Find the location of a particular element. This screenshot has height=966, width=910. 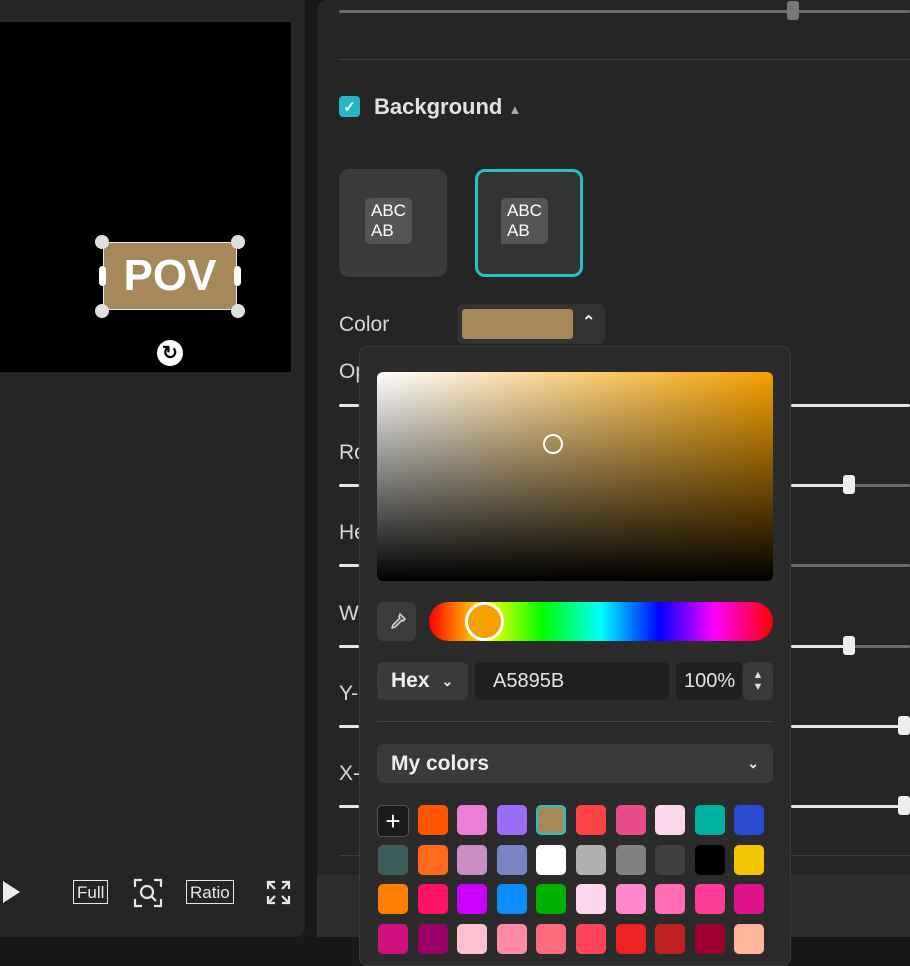

resize-handle-left is located at coordinates (102, 276).